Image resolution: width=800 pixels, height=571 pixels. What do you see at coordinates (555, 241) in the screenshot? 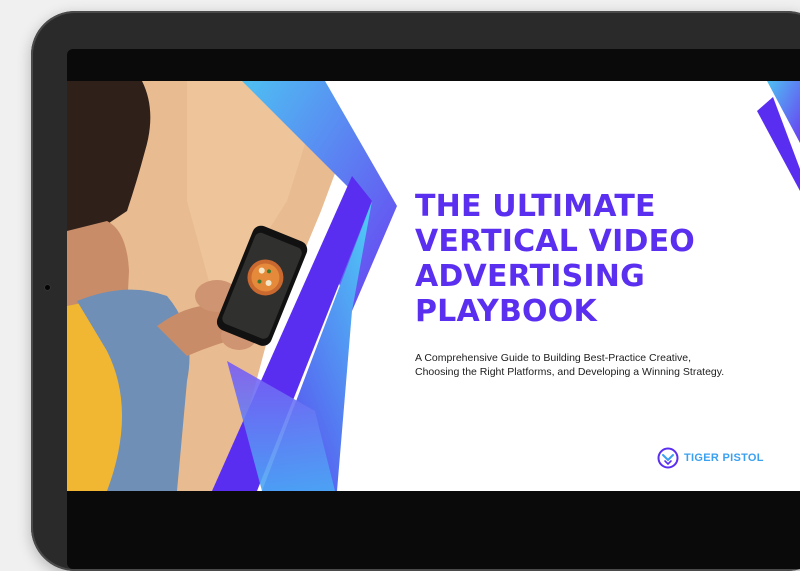
I see `title-line: VERTICAL VIDEO` at bounding box center [555, 241].